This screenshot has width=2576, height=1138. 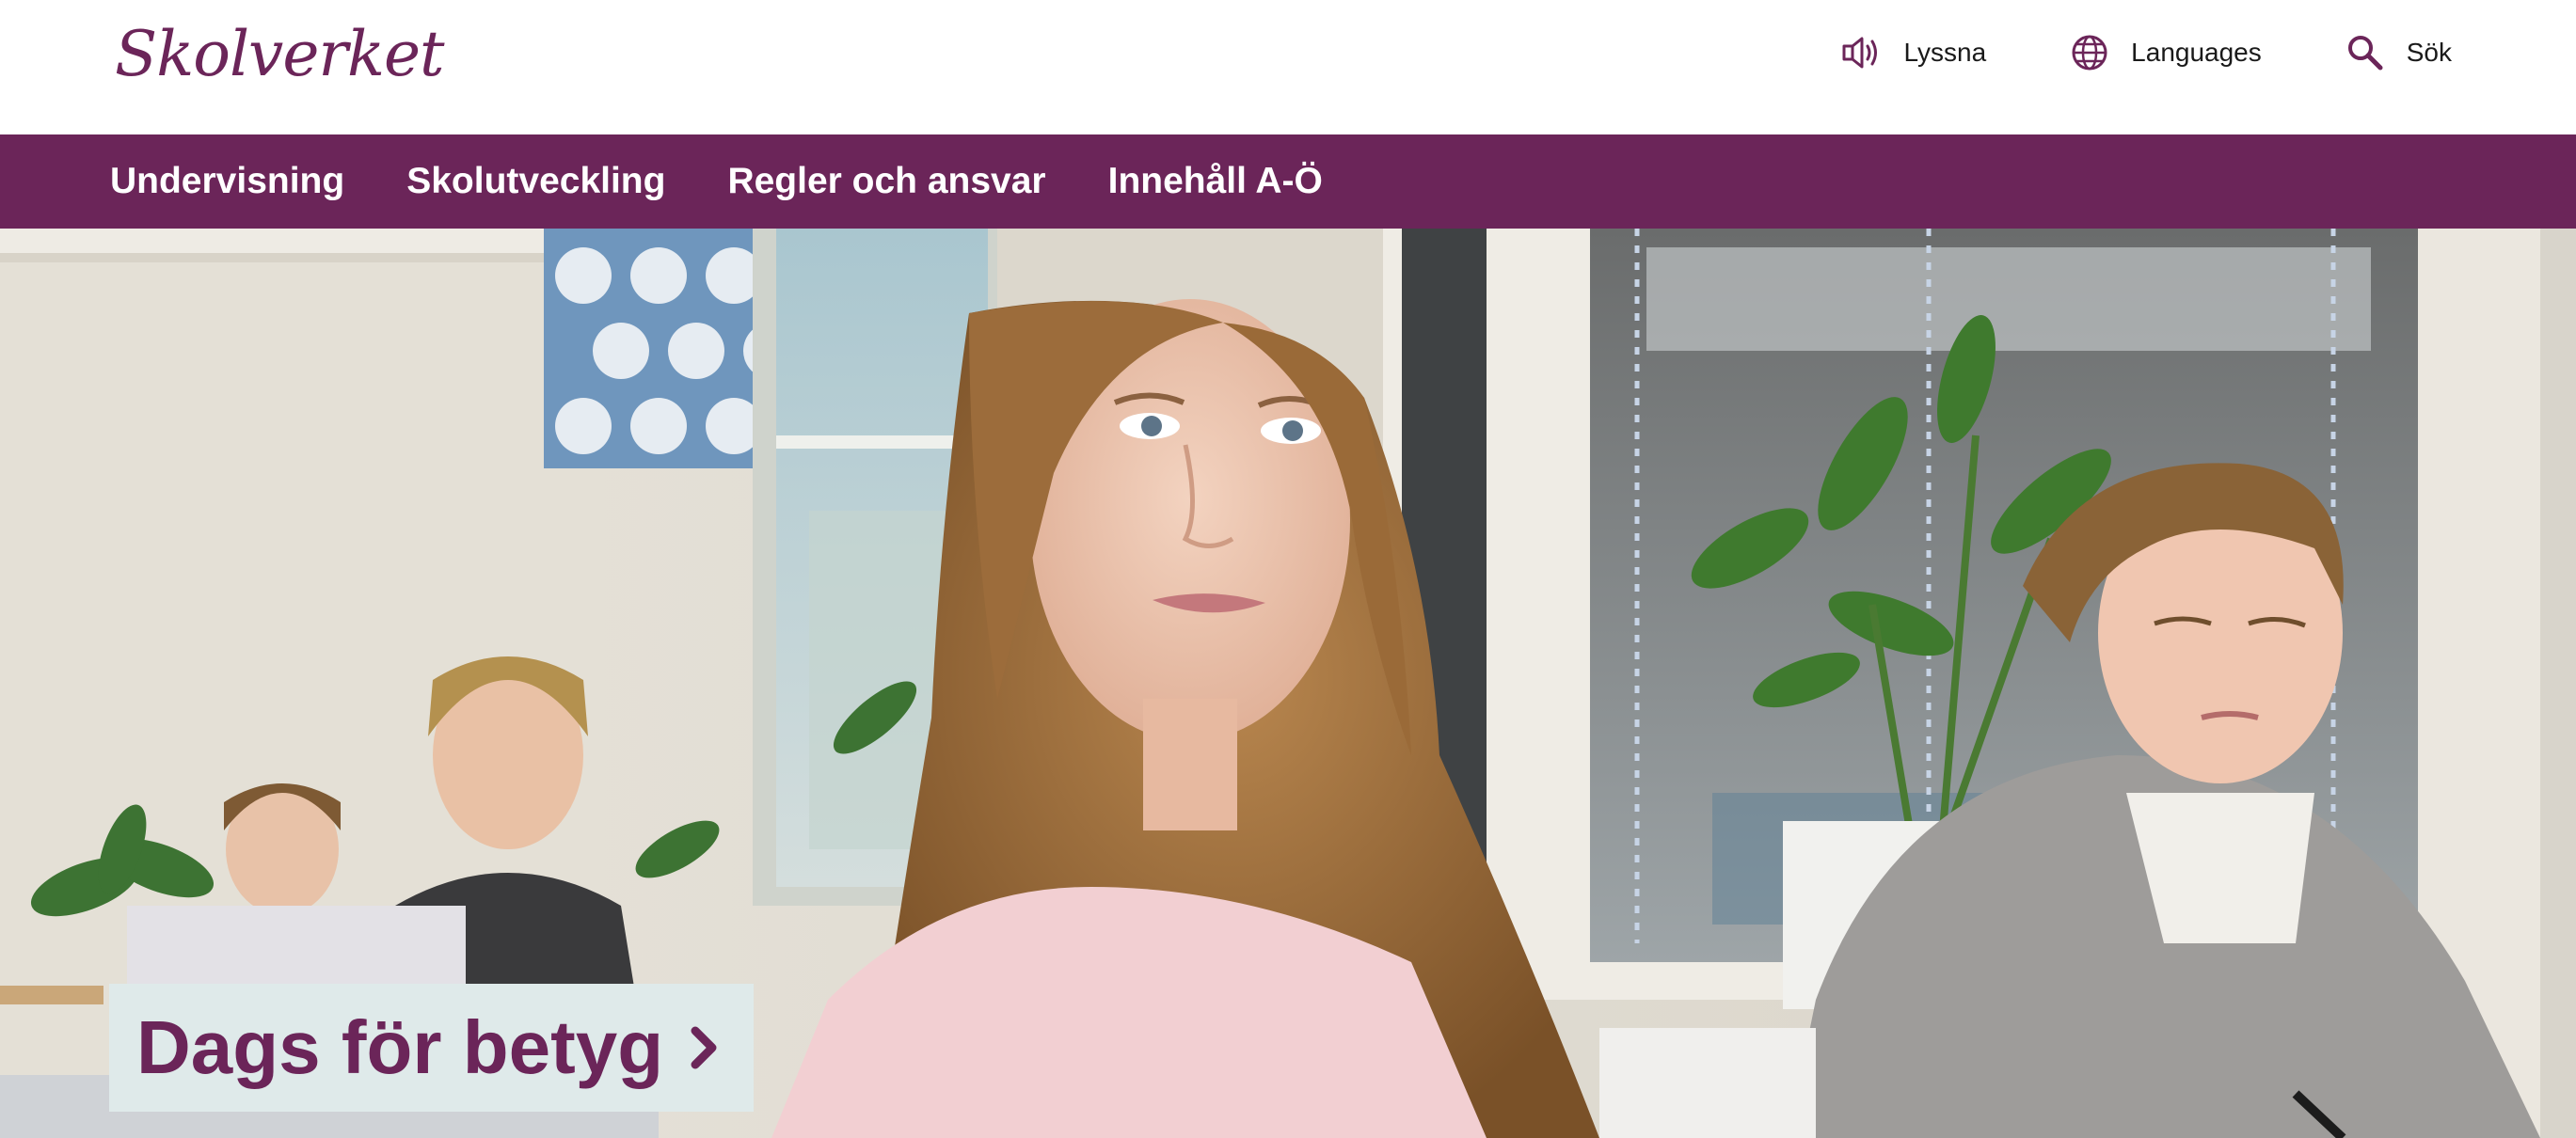 I want to click on nav-item-regler-och-ansvar: Regler och ansvar, so click(x=886, y=181).